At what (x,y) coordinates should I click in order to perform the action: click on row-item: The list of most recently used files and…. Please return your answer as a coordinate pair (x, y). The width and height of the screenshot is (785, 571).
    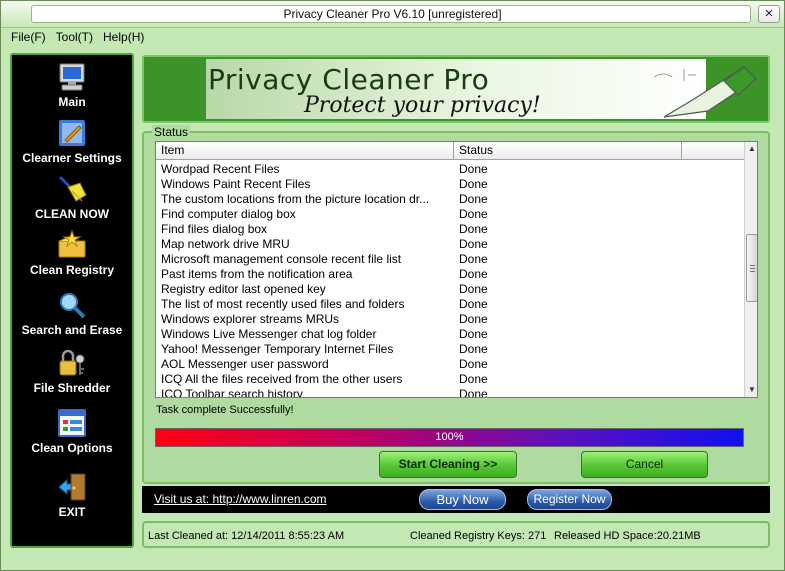
    Looking at the image, I should click on (283, 304).